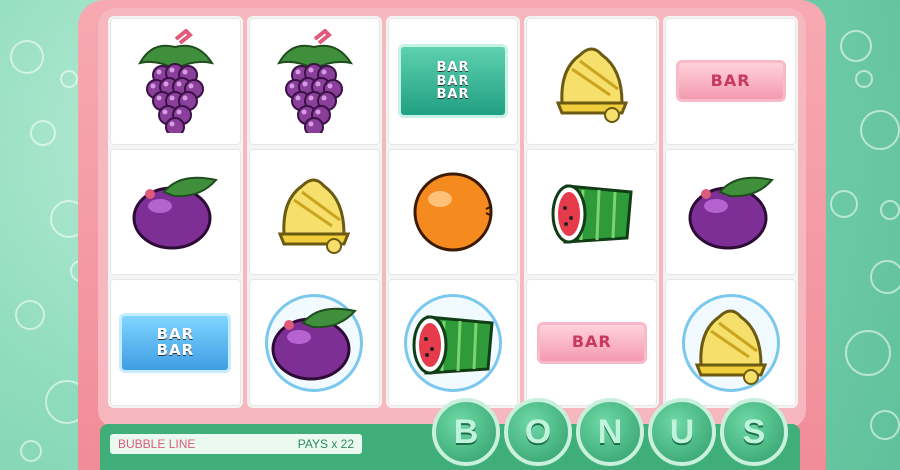 This screenshot has width=900, height=470. Describe the element at coordinates (157, 444) in the screenshot. I see `bubble-line-label: BUBBLE LINE` at that location.